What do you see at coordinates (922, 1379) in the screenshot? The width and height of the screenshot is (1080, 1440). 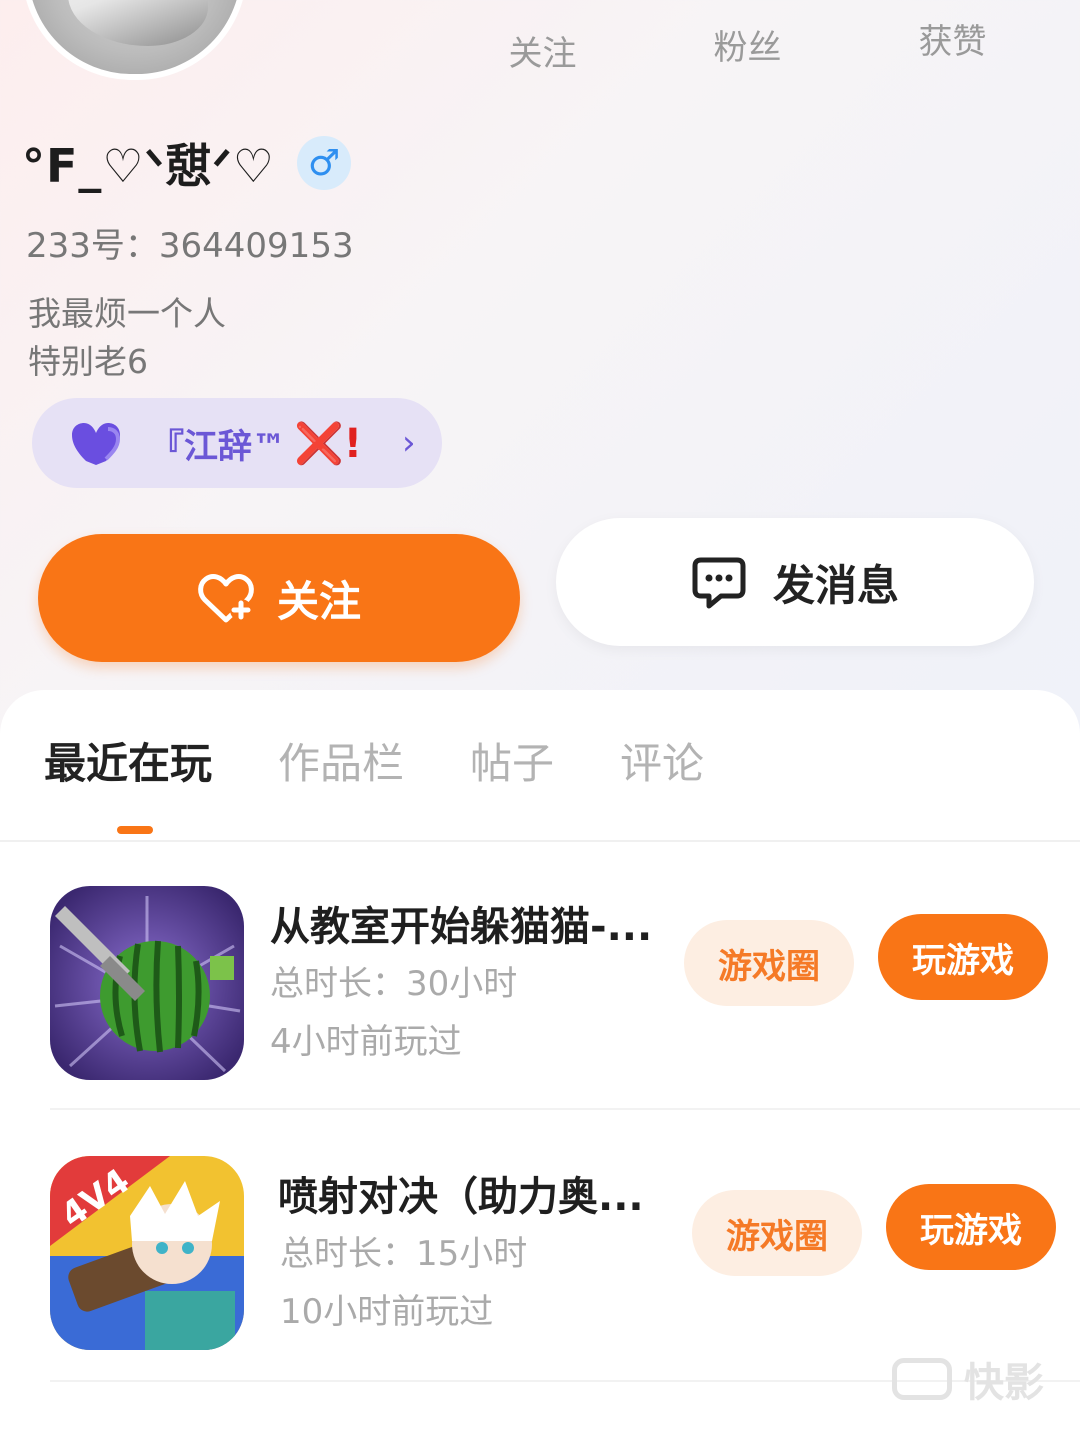 I see `kuaiying-logo-icon` at bounding box center [922, 1379].